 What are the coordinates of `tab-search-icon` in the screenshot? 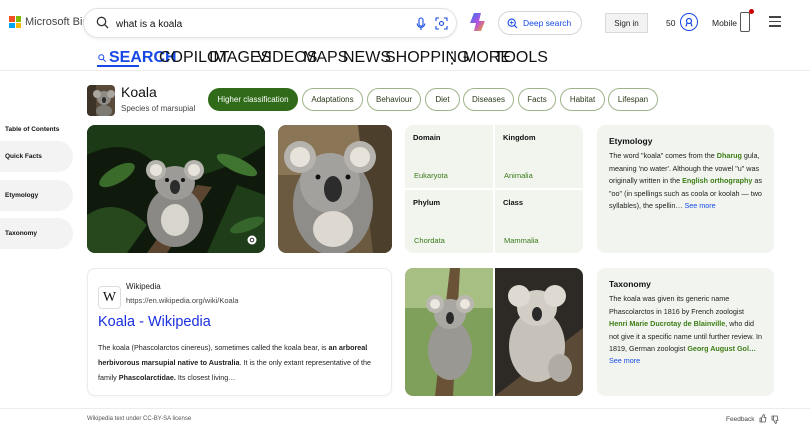 It's located at (102, 58).